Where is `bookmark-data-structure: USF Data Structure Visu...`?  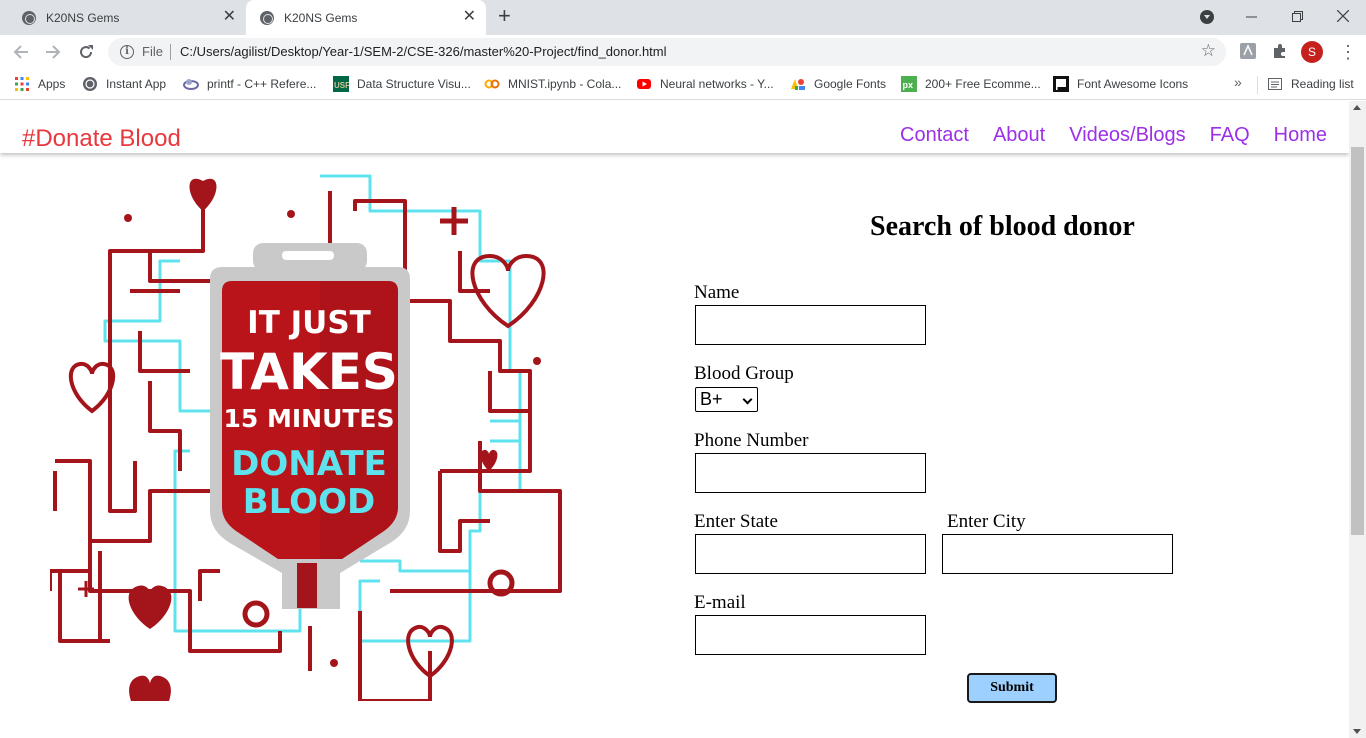
bookmark-data-structure: USF Data Structure Visu... is located at coordinates (402, 84).